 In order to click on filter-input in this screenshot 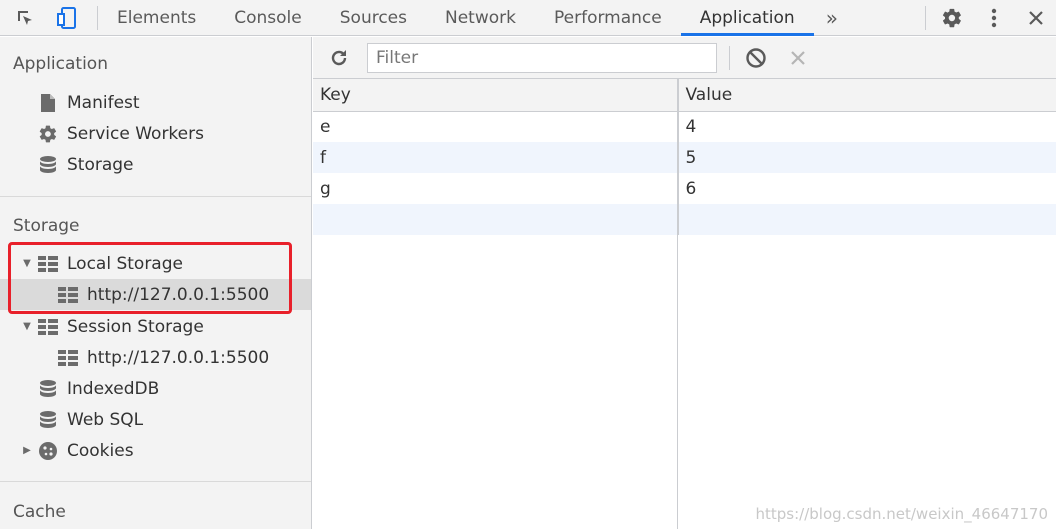, I will do `click(542, 57)`.